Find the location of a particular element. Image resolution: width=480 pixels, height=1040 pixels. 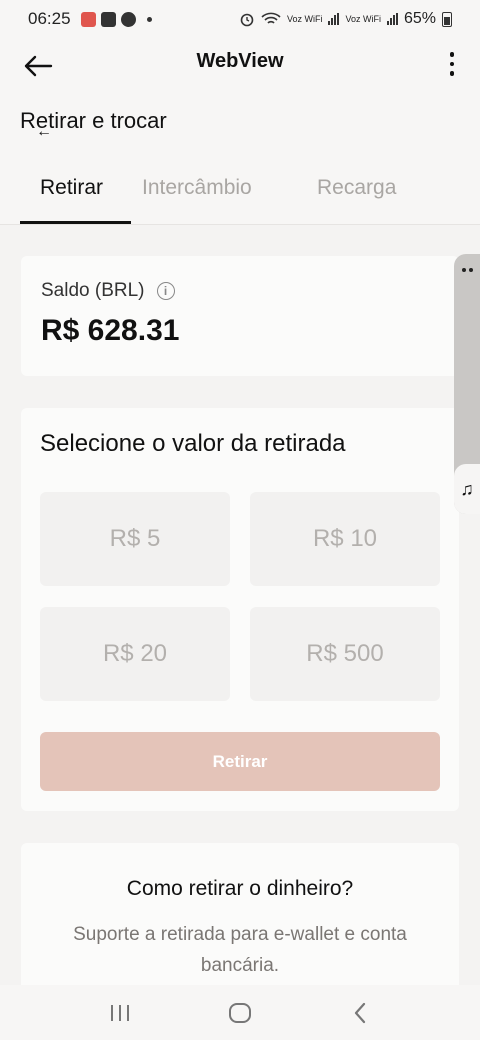

voz-wifi-label-2: Voz WiFi is located at coordinates (363, 19).